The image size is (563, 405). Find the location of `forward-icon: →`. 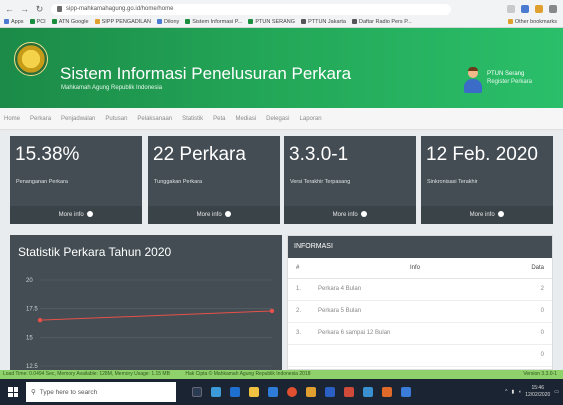

forward-icon: → is located at coordinates (24, 9).